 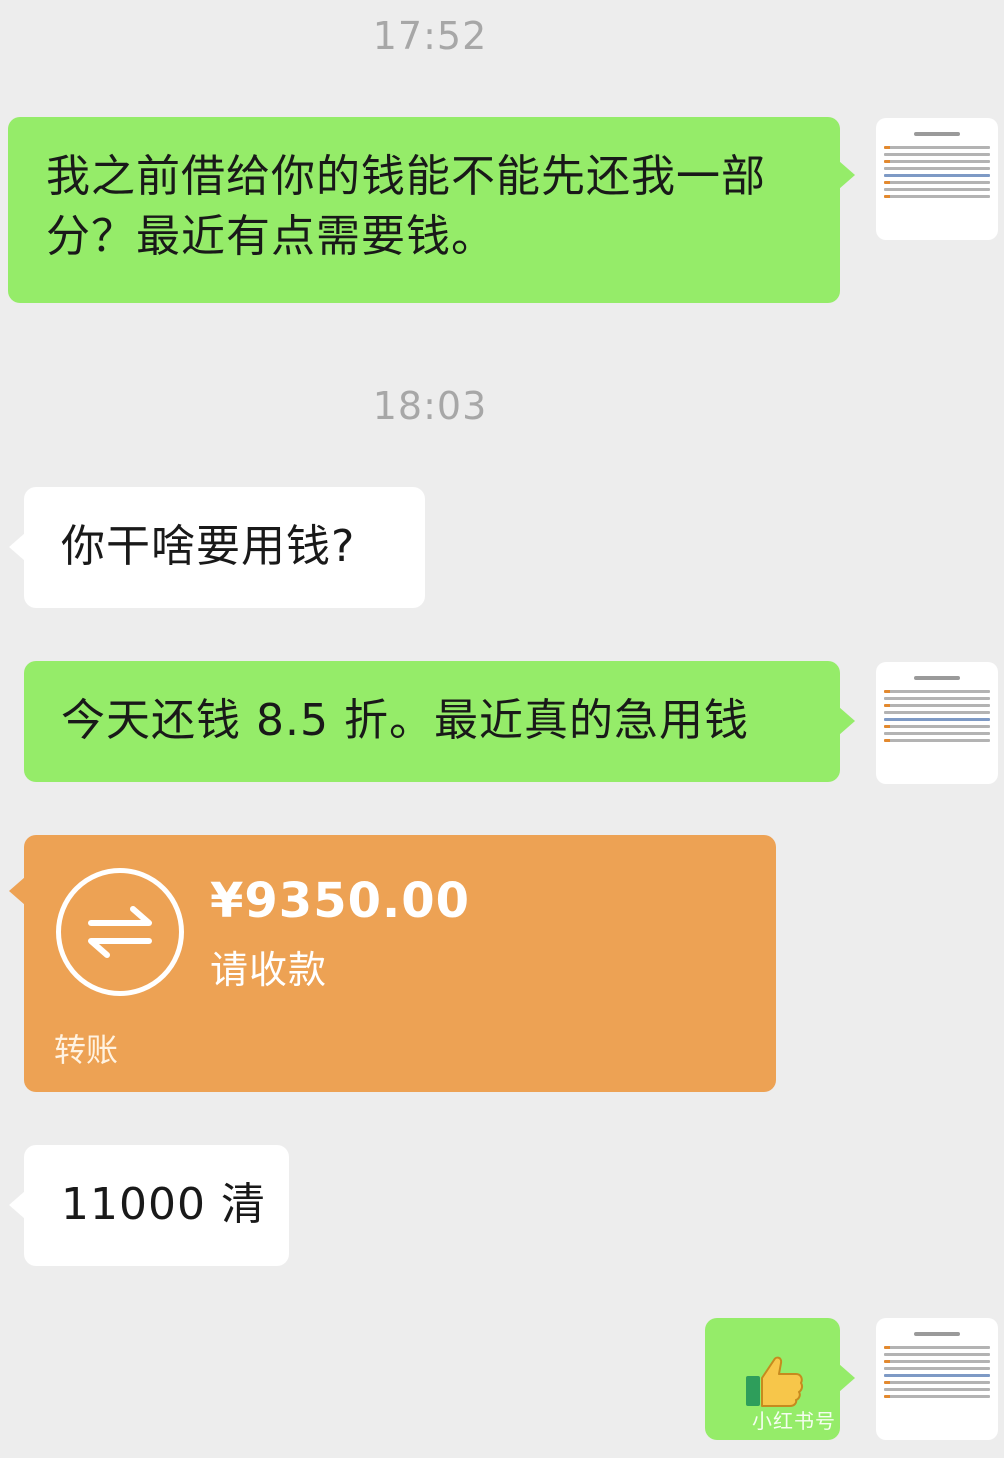 I want to click on message-text: 你干啥要用钱?, so click(x=208, y=546).